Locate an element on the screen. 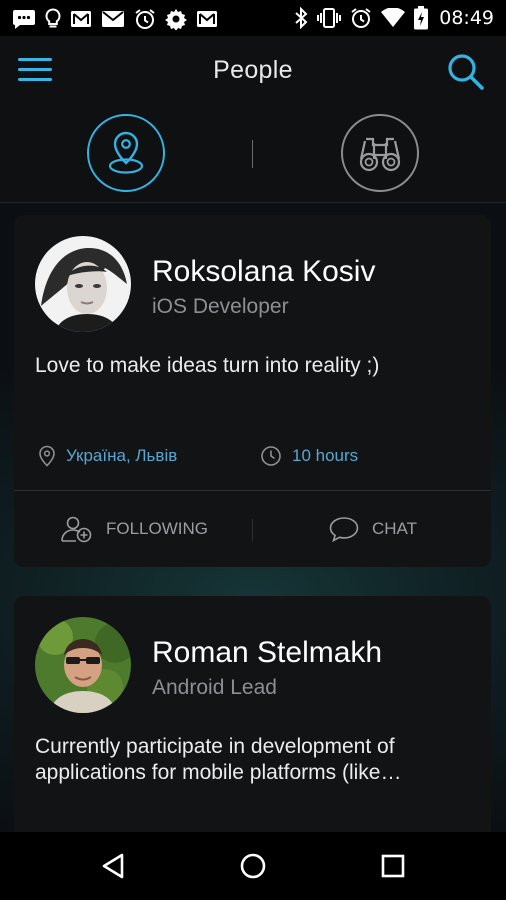 The image size is (506, 900). following-button: FOLLOWING is located at coordinates (134, 529).